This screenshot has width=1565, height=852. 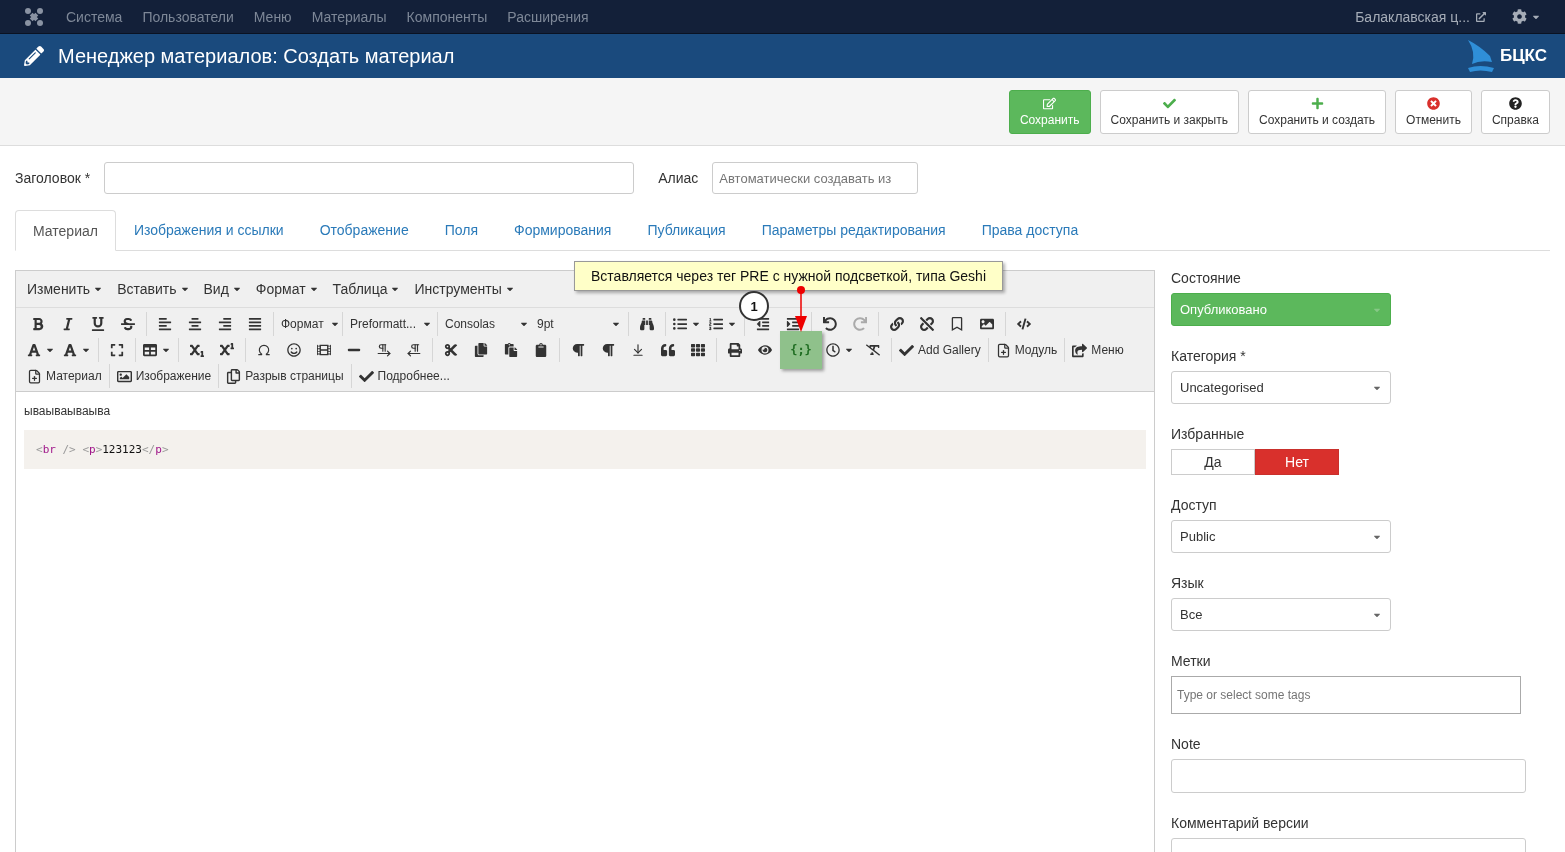 I want to click on eye-icon, so click(x=765, y=350).